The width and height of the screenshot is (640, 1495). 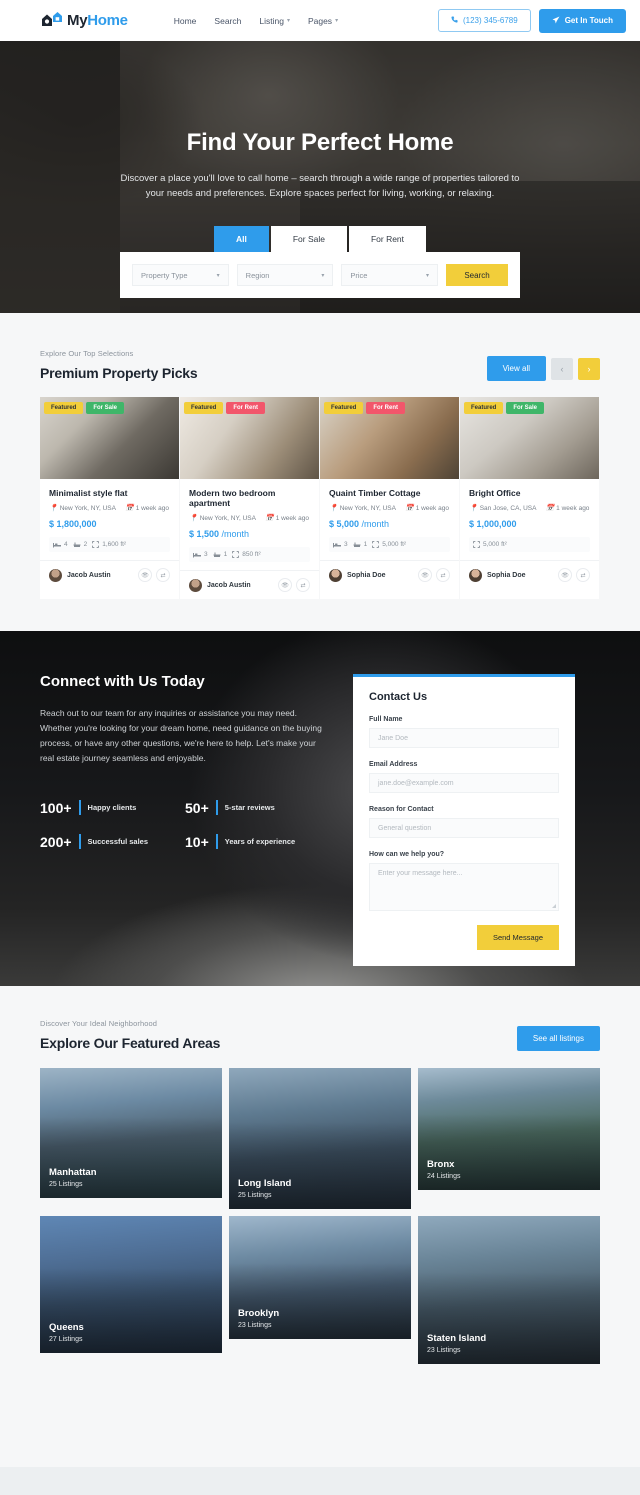 I want to click on chevron-left-icon: ‹, so click(x=562, y=368).